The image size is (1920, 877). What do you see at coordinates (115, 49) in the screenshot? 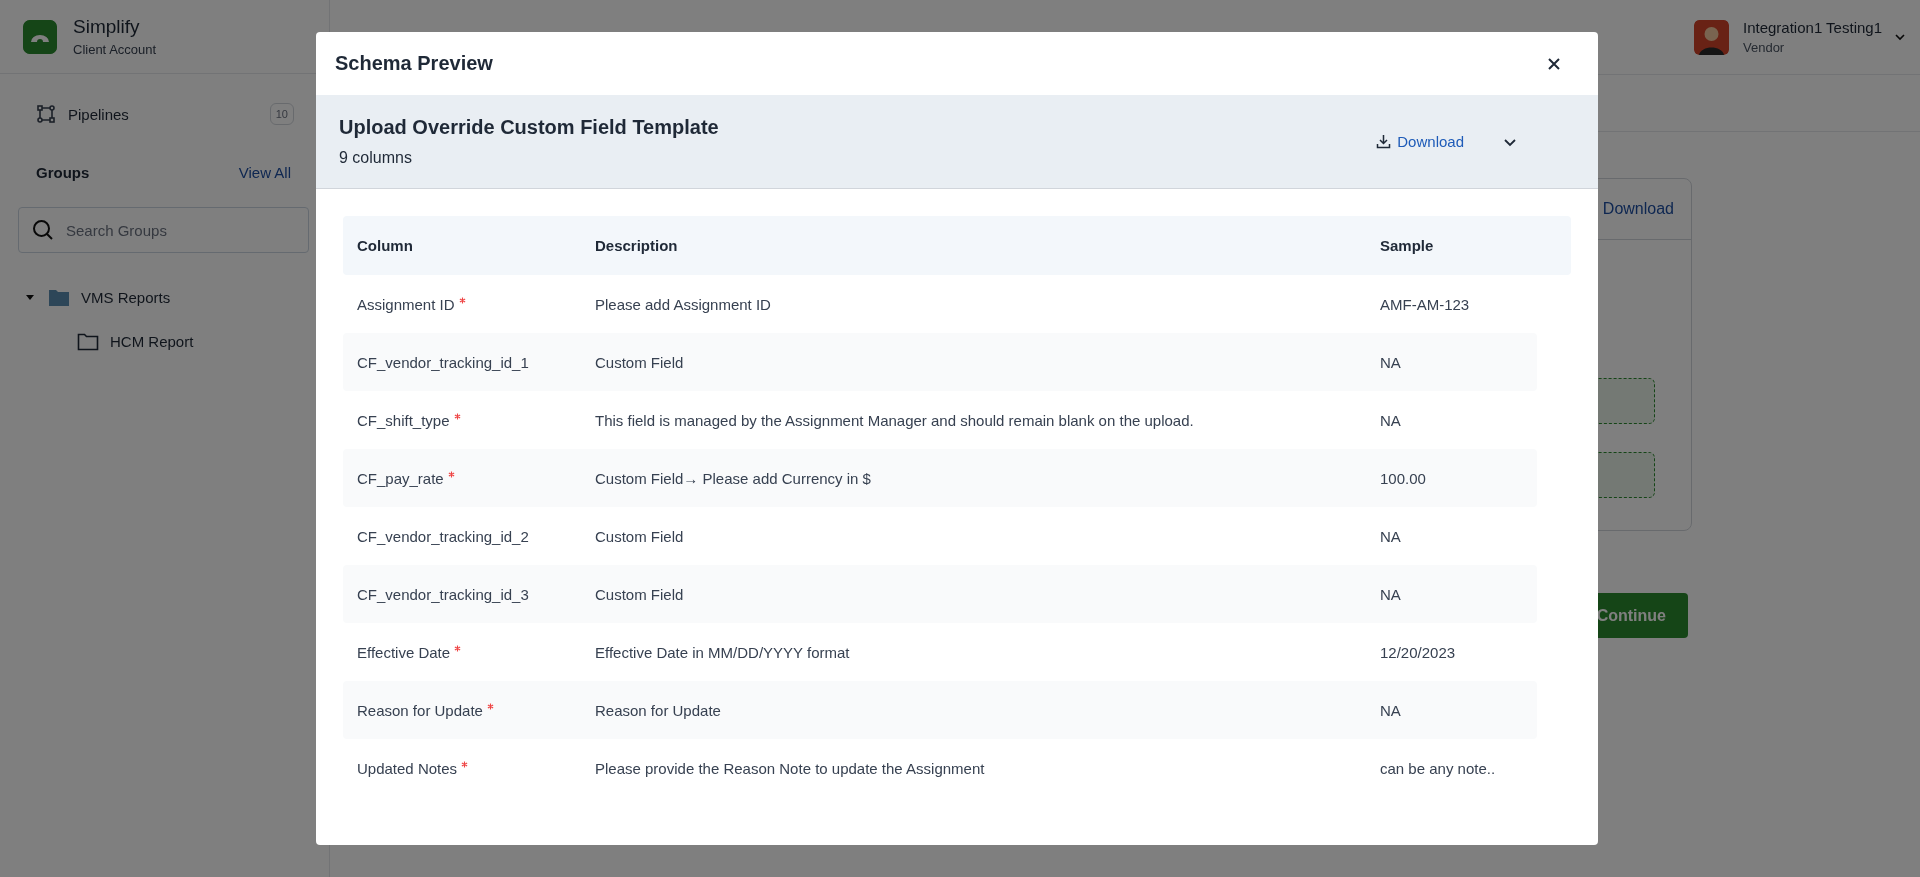
I see `account-type: Client Account` at bounding box center [115, 49].